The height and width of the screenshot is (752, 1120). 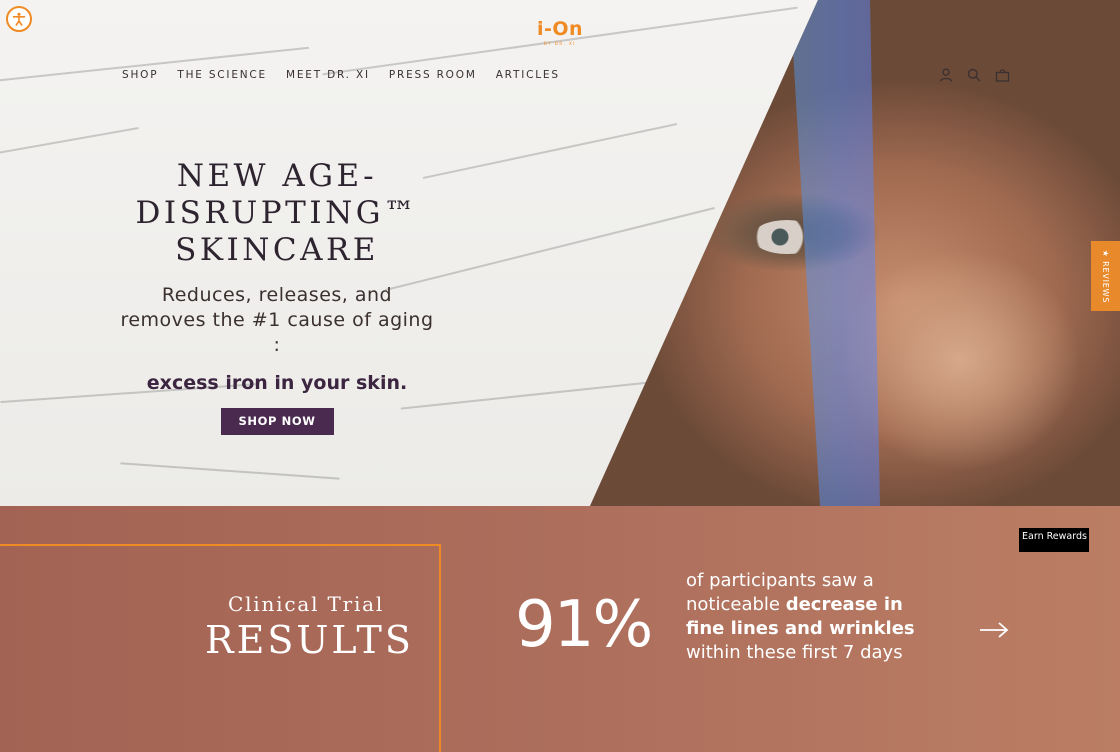 I want to click on nav-meet-dr-xi: MEET DR. XI, so click(x=328, y=75).